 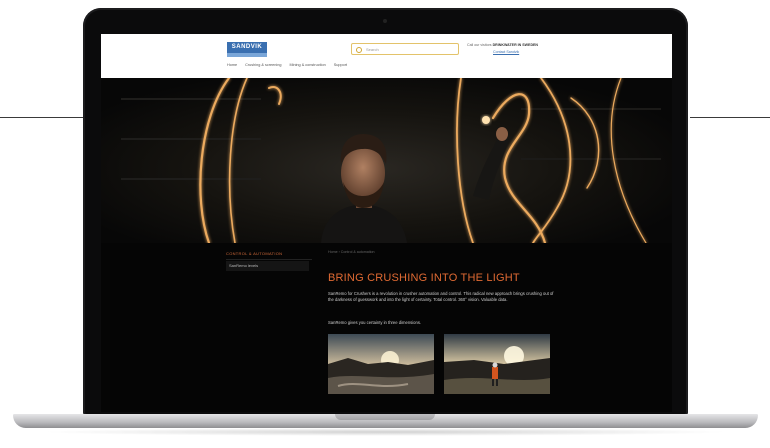 What do you see at coordinates (479, 45) in the screenshot?
I see `contact-prefix: Call our visitors` at bounding box center [479, 45].